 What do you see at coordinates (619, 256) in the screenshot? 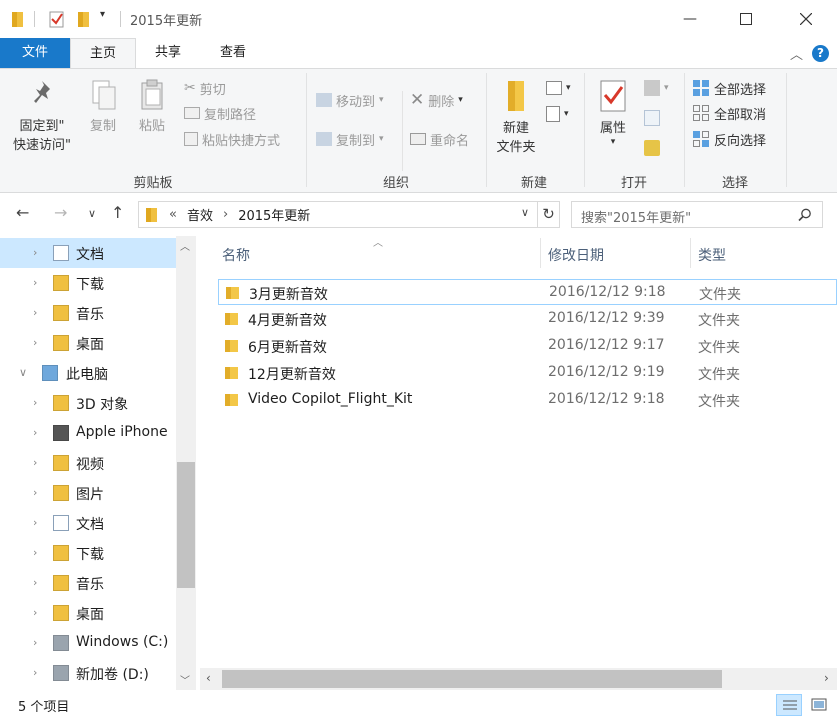
I see `column-header-modified: 修改日期` at bounding box center [619, 256].